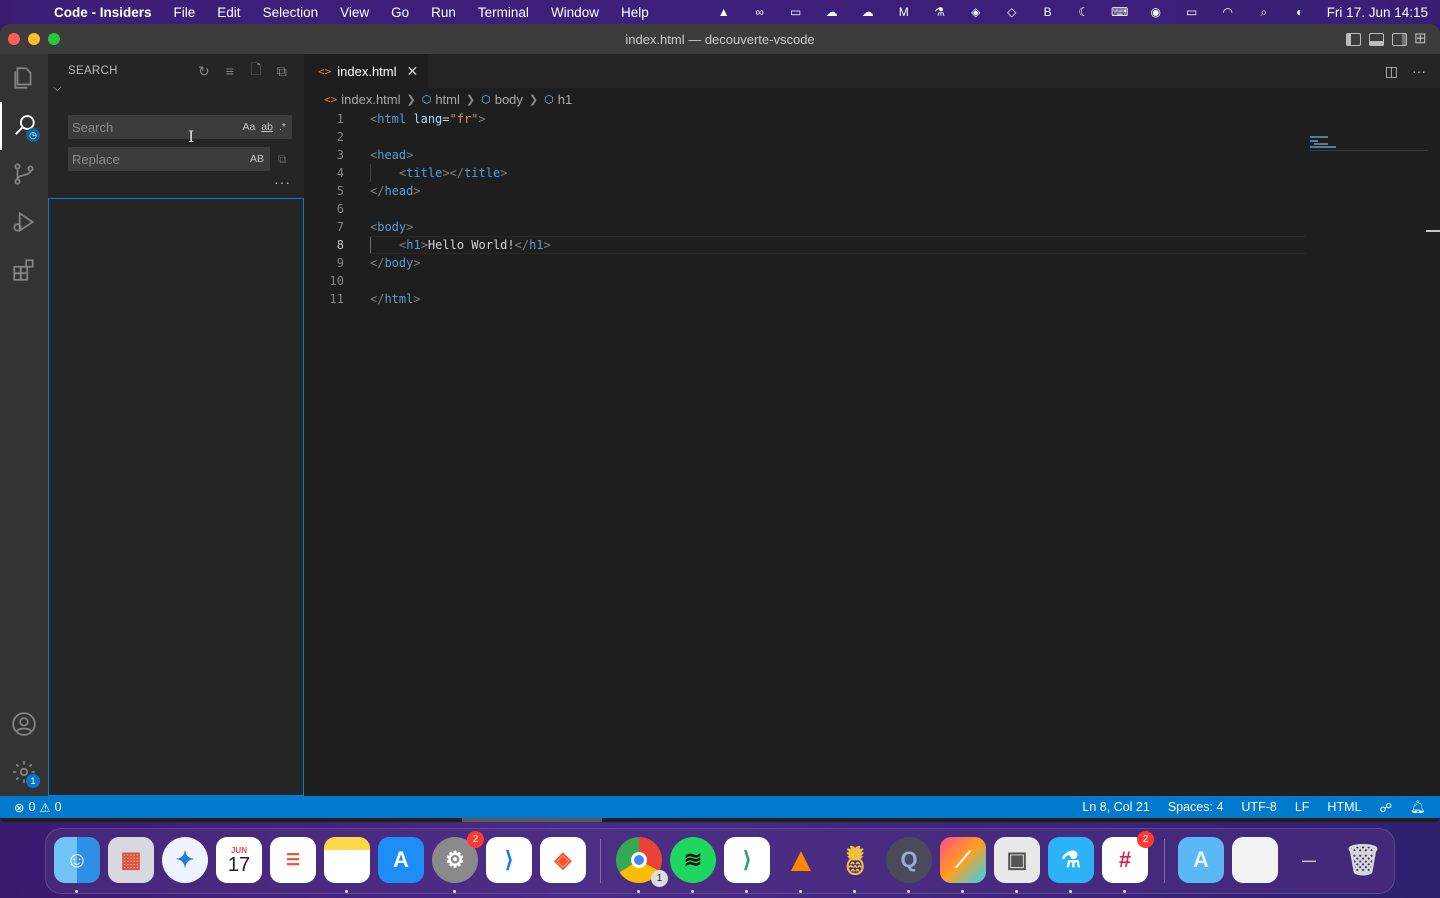 The image size is (1440, 898). I want to click on end-of-line: LF, so click(1302, 807).